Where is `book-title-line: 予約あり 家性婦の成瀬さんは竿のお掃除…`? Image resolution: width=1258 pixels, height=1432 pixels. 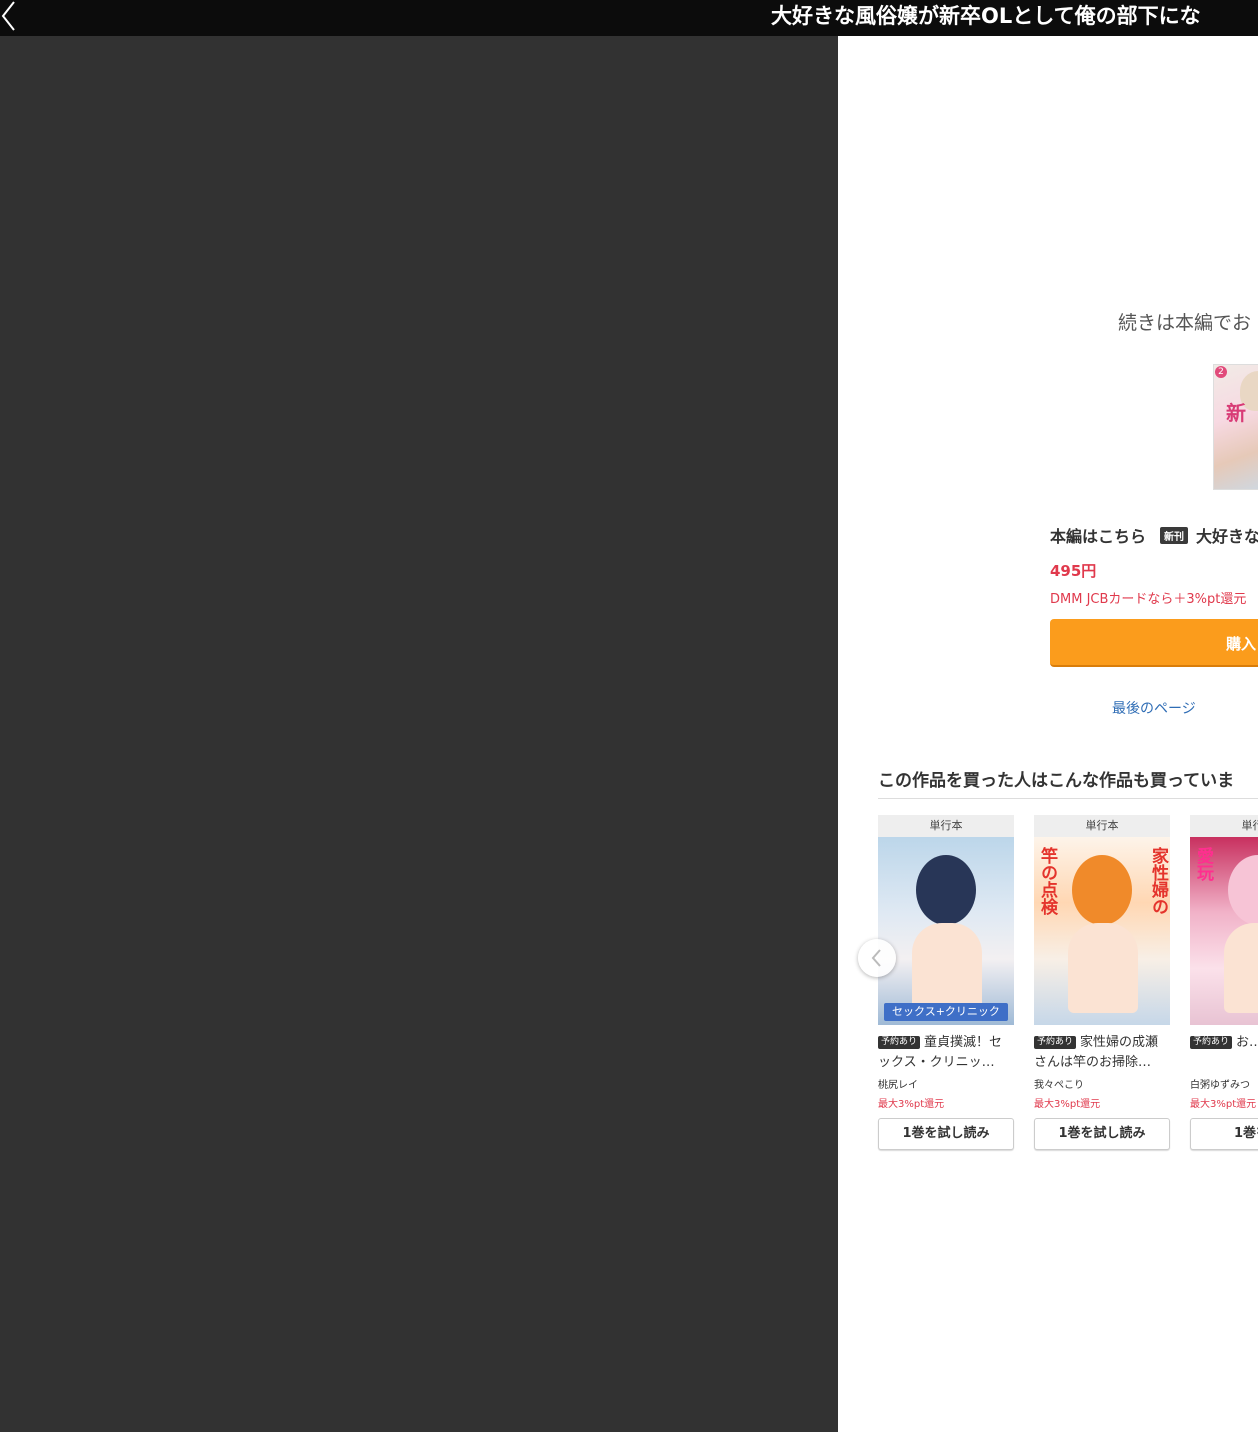
book-title-line: 予約あり 家性婦の成瀬さんは竿のお掃除… is located at coordinates (1102, 1053).